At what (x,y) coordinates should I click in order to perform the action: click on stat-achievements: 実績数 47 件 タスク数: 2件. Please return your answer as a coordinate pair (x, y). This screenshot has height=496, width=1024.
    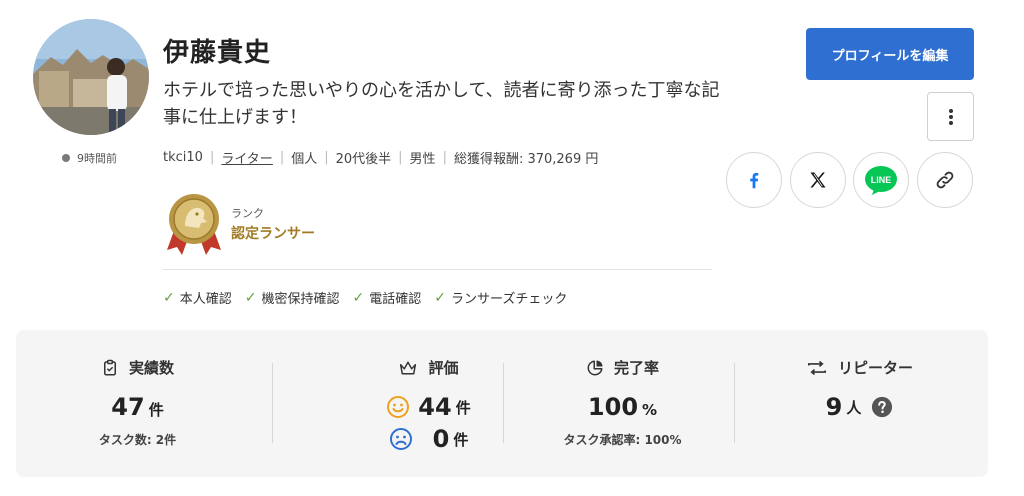
    Looking at the image, I should click on (137, 403).